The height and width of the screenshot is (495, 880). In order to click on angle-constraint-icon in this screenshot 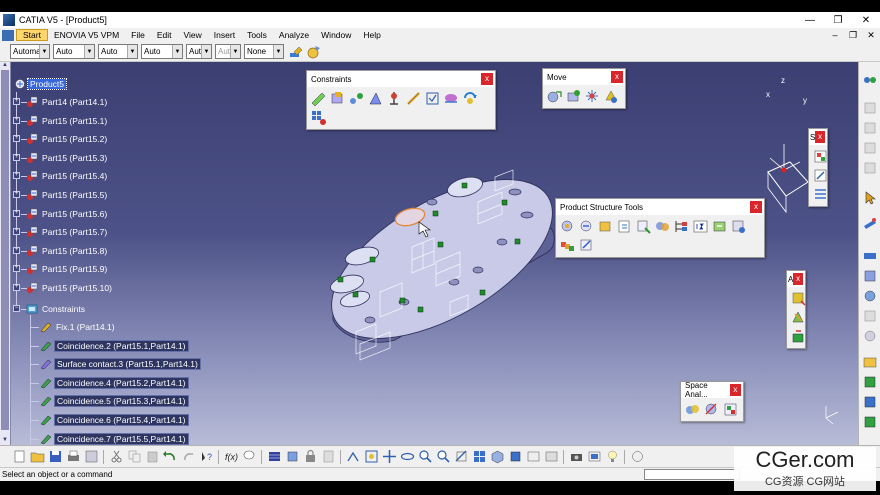, I will do `click(375, 98)`.